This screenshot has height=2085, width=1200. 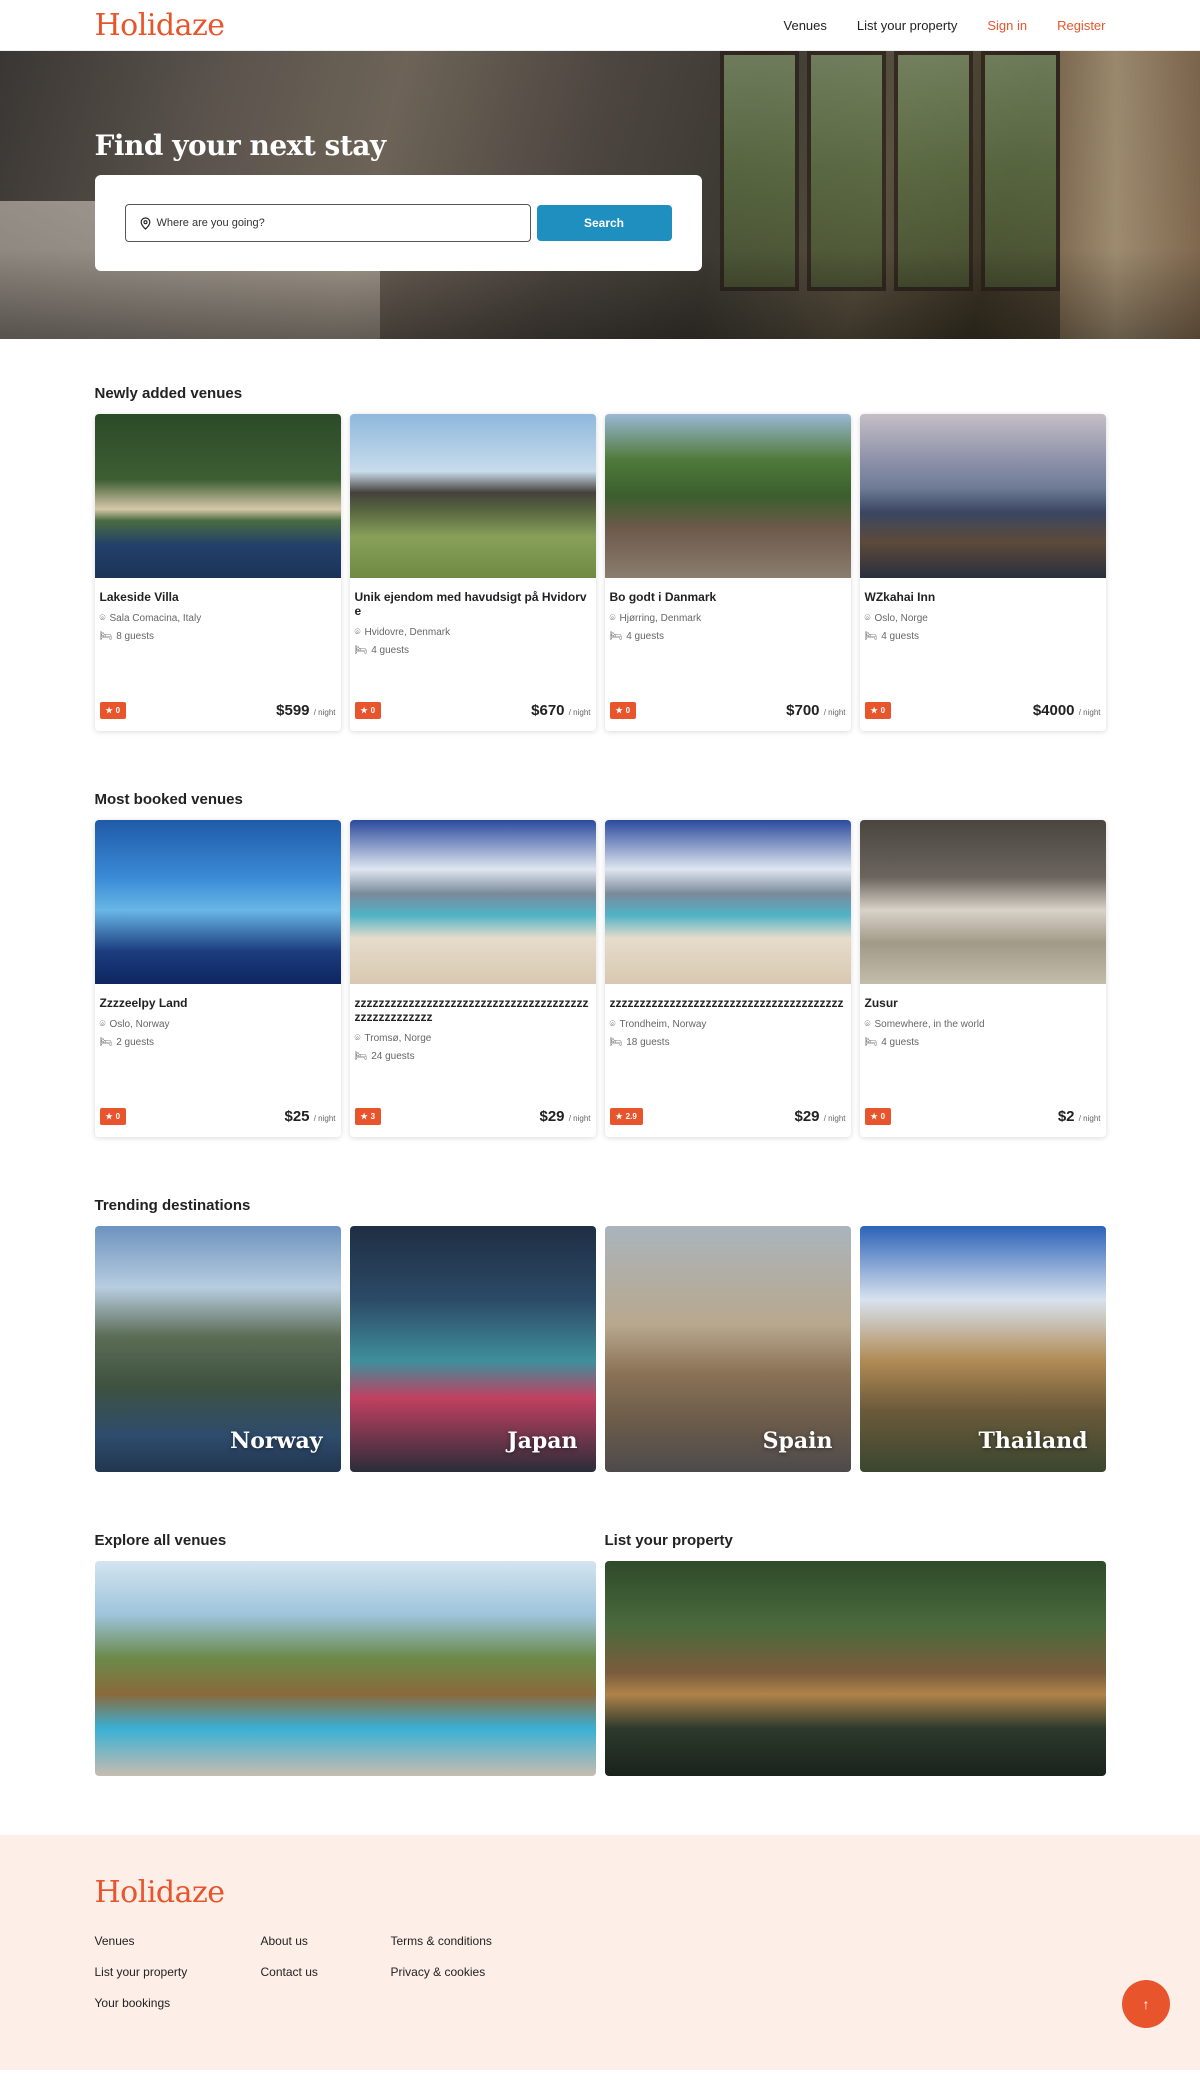 What do you see at coordinates (168, 393) in the screenshot?
I see `section-heading: Newly added venues` at bounding box center [168, 393].